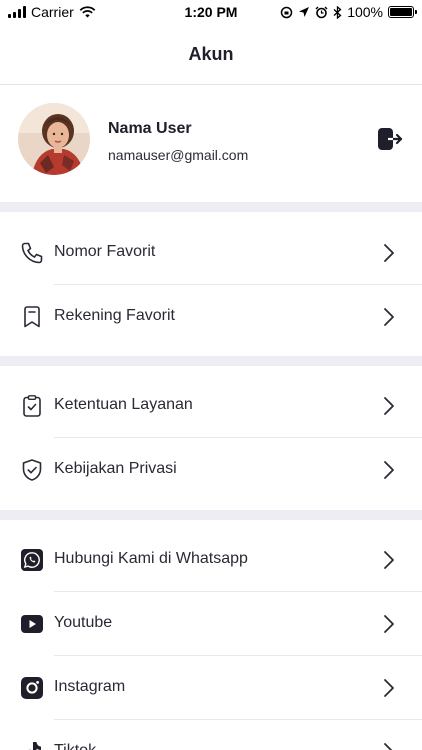 Image resolution: width=422 pixels, height=750 pixels. Describe the element at coordinates (211, 253) in the screenshot. I see `menu-item-nomor-favorit: Nomor Favorit` at that location.